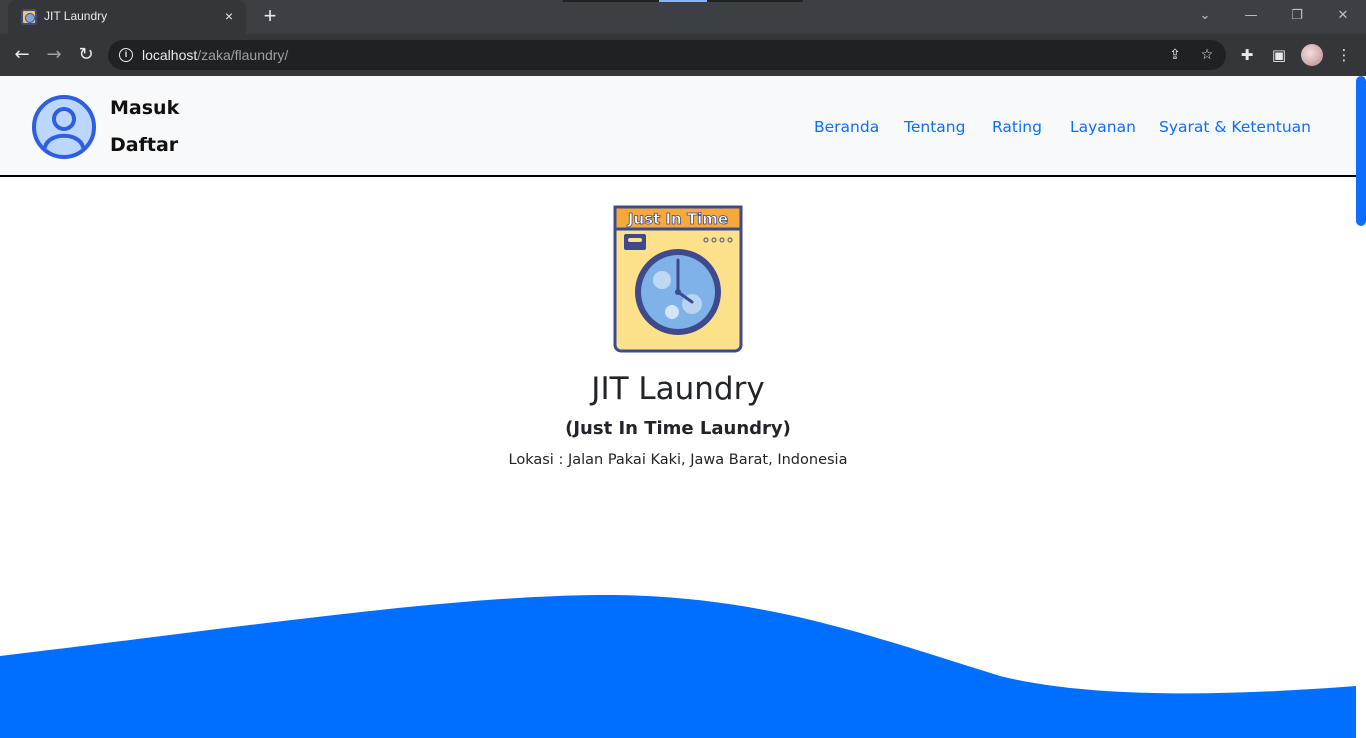  What do you see at coordinates (678, 428) in the screenshot?
I see `site-subtitle: (Just In Time Laundry)` at bounding box center [678, 428].